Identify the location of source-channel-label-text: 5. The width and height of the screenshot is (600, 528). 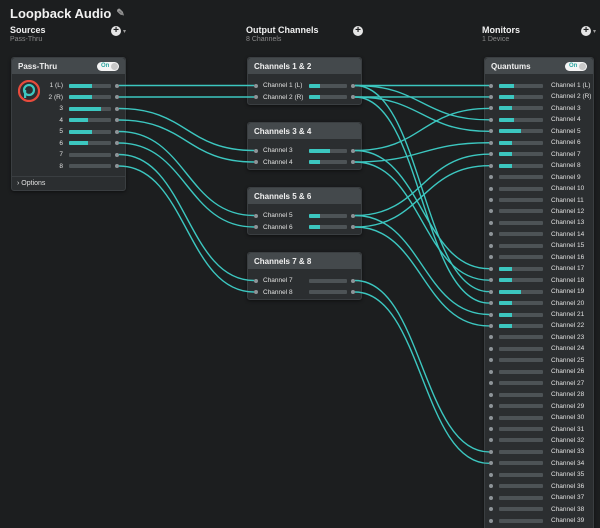
(61, 131).